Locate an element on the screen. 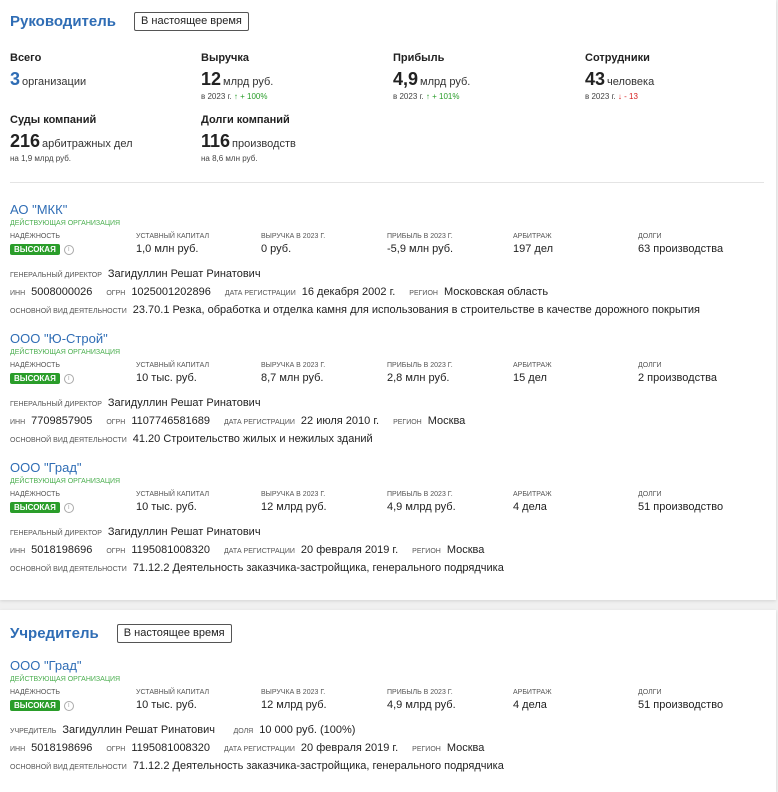 This screenshot has height=792, width=778. metric-revenue-value: 0 руб. is located at coordinates (276, 249).